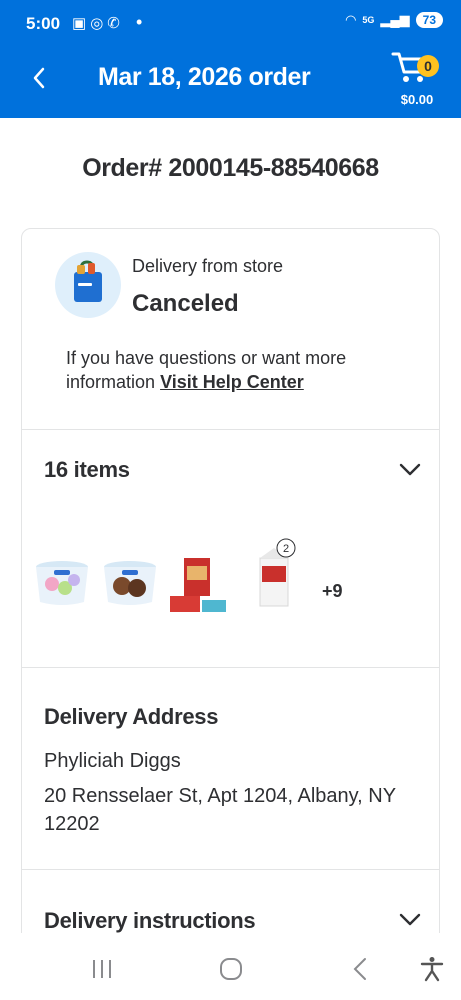 The image size is (461, 1000). Describe the element at coordinates (208, 266) in the screenshot. I see `delivery-type: Delivery from store` at that location.